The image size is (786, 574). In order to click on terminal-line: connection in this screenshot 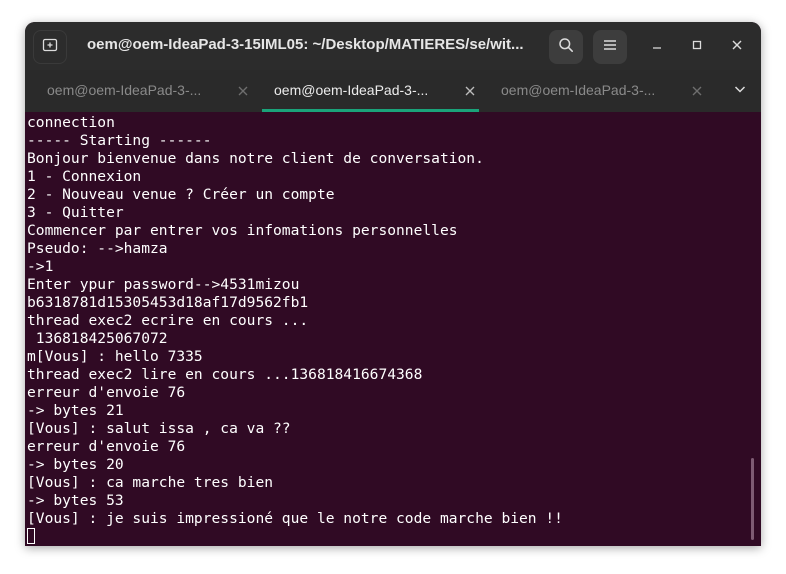, I will do `click(71, 122)`.